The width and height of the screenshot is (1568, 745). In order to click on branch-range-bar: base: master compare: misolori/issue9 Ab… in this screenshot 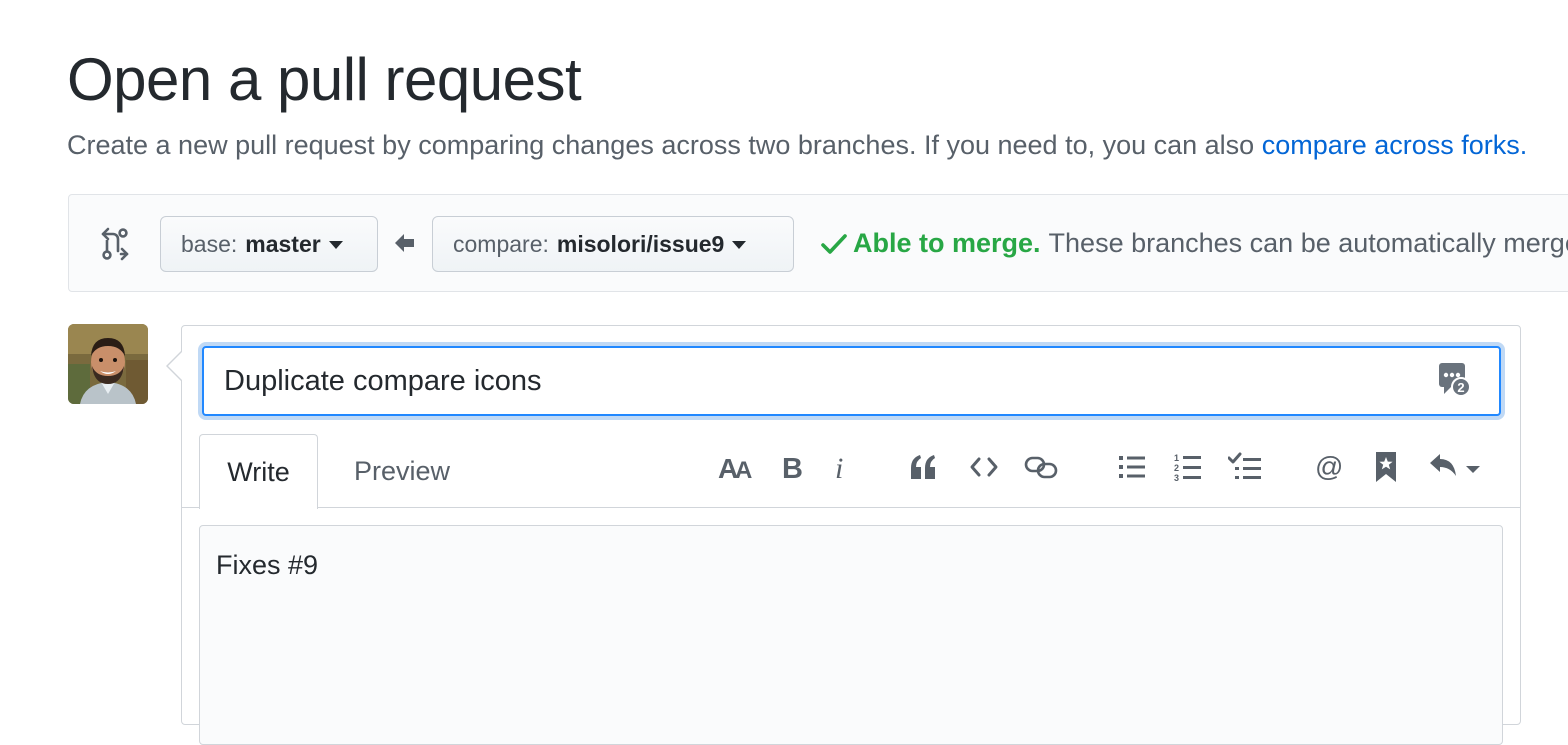, I will do `click(818, 243)`.